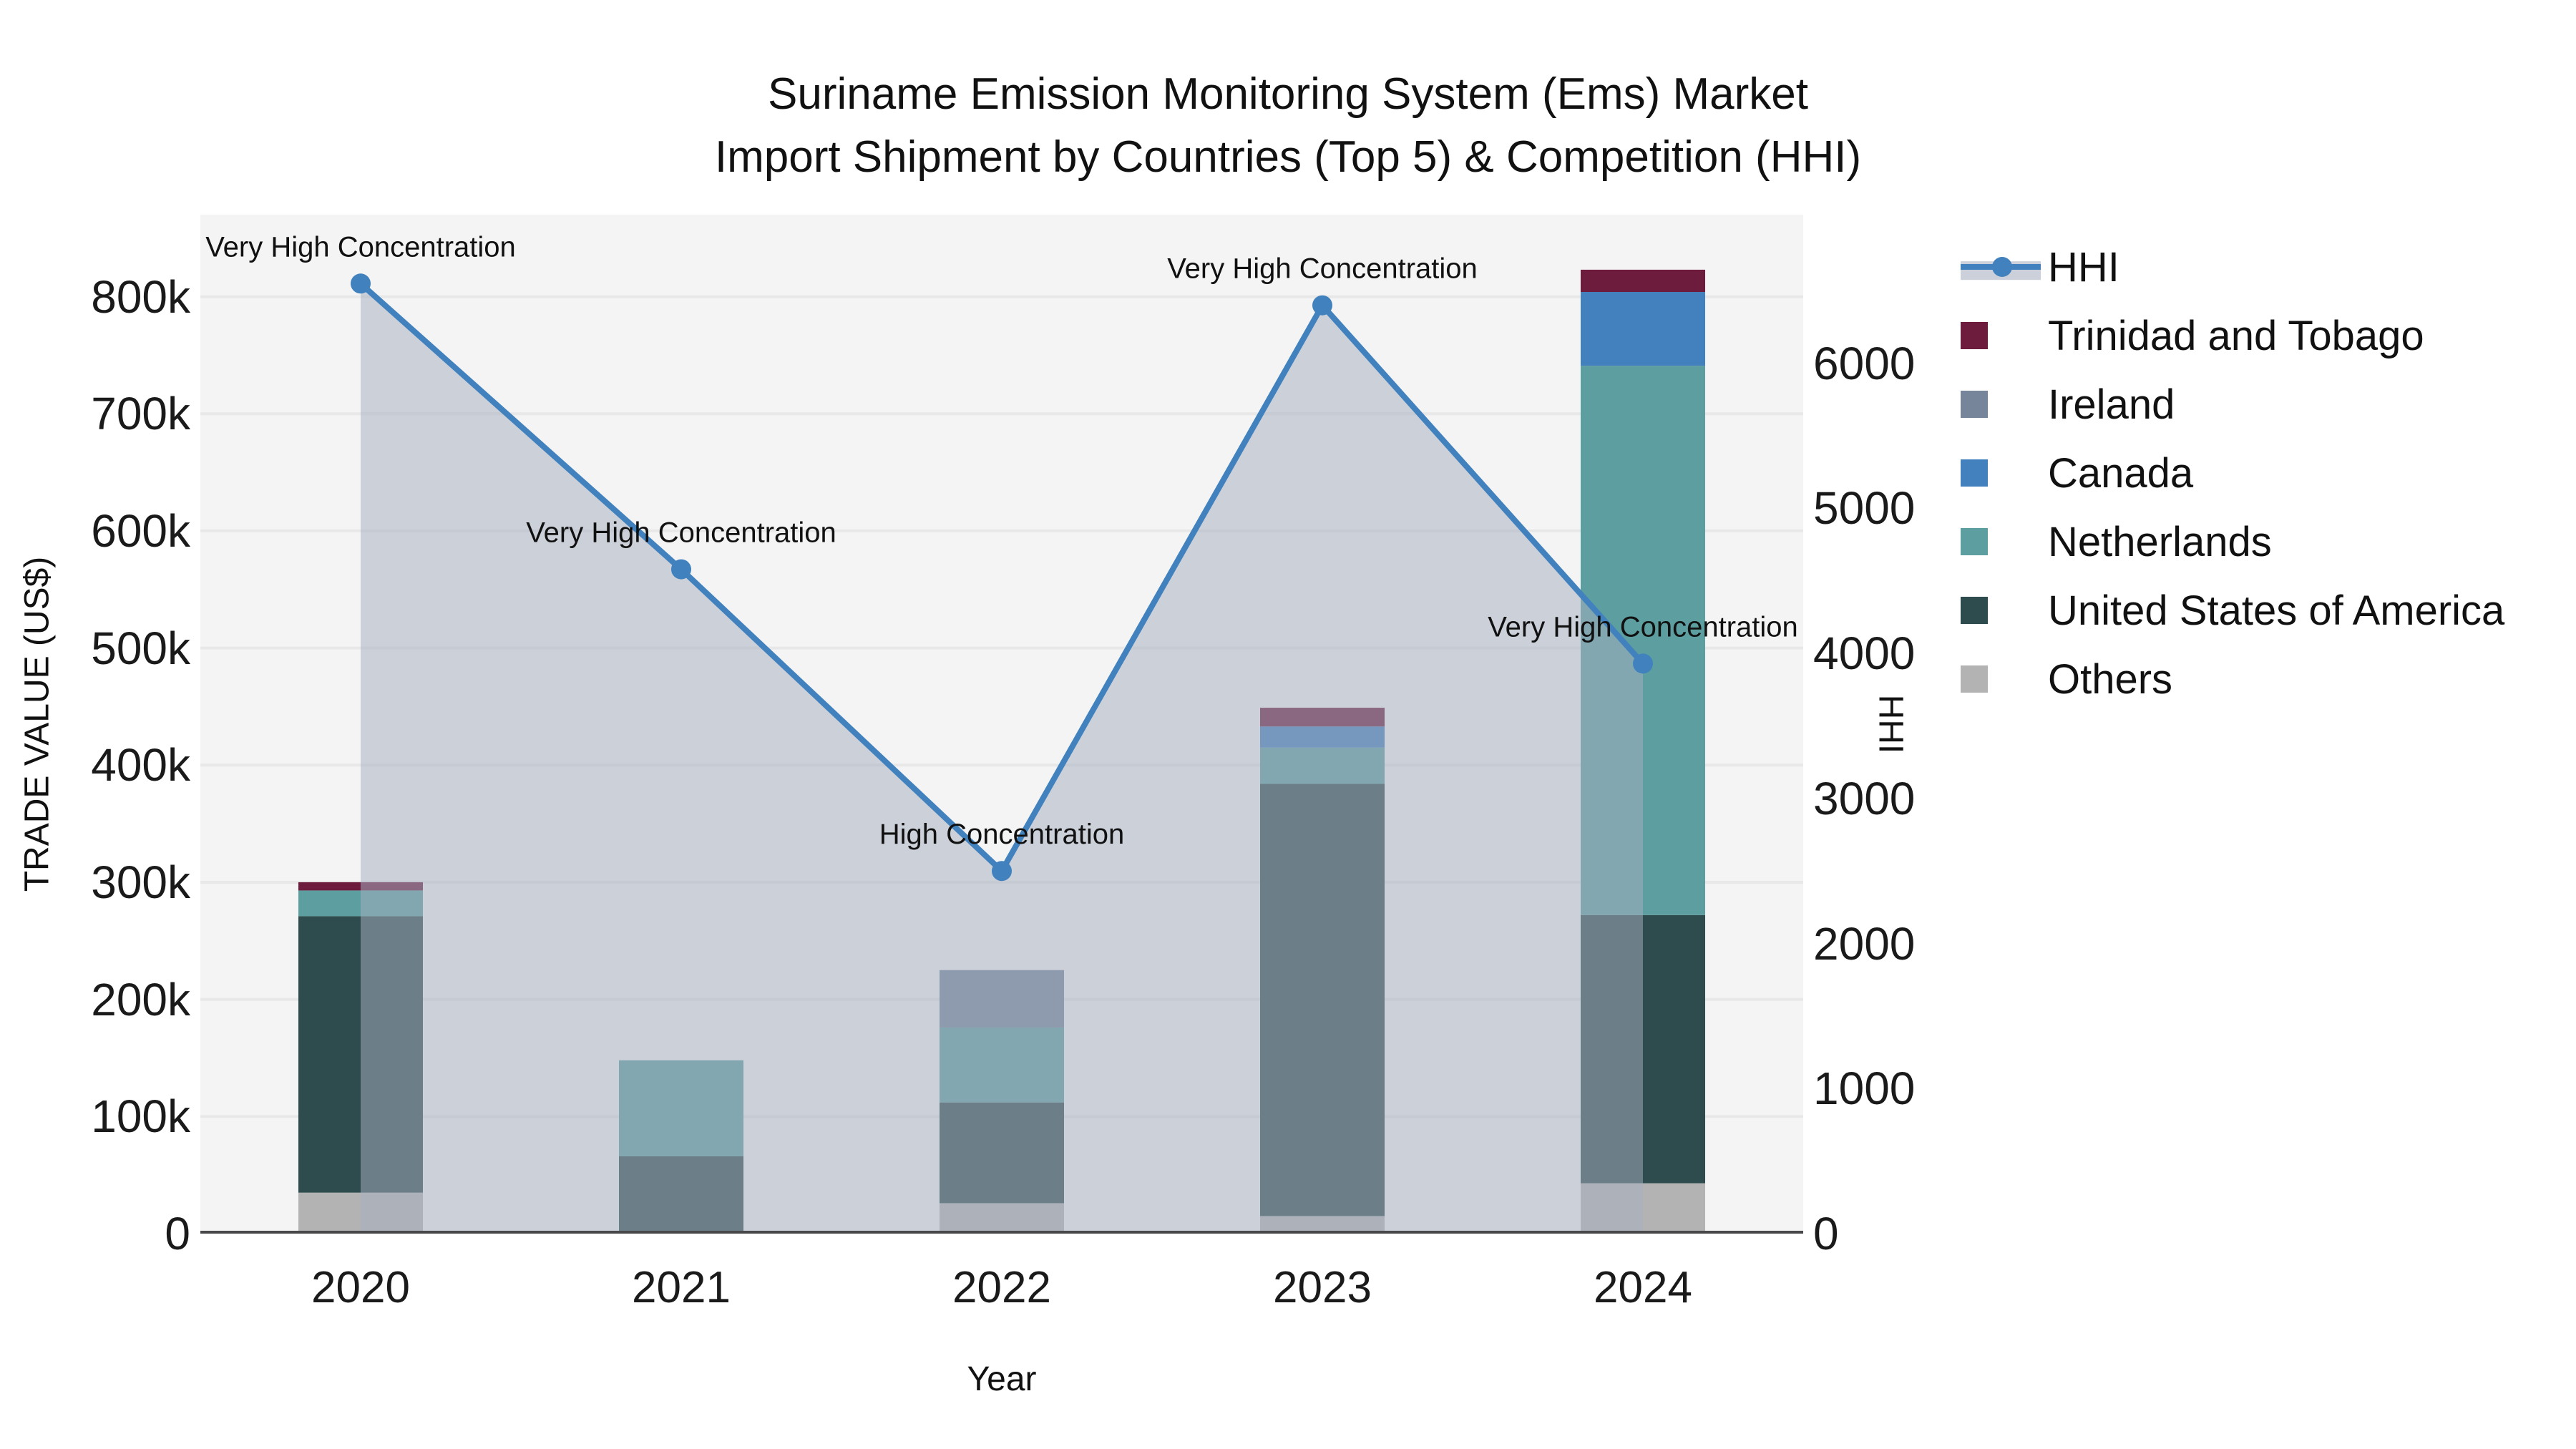  Describe the element at coordinates (140, 530) in the screenshot. I see `y-left-tick-600k: 600k` at that location.